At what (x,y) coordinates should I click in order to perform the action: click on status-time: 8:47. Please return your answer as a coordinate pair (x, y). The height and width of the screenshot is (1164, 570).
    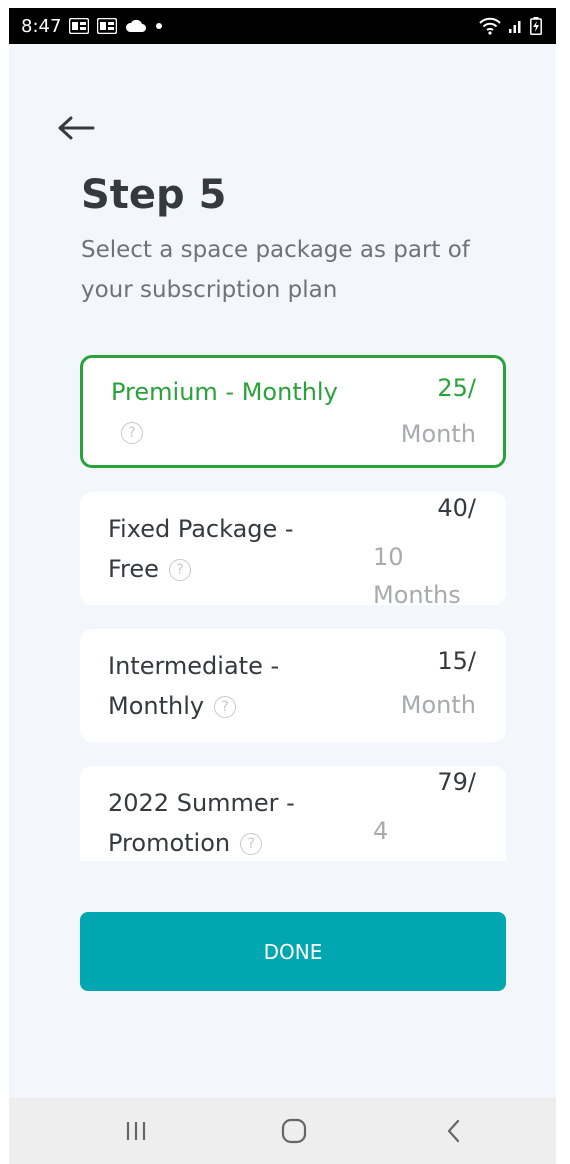
    Looking at the image, I should click on (41, 26).